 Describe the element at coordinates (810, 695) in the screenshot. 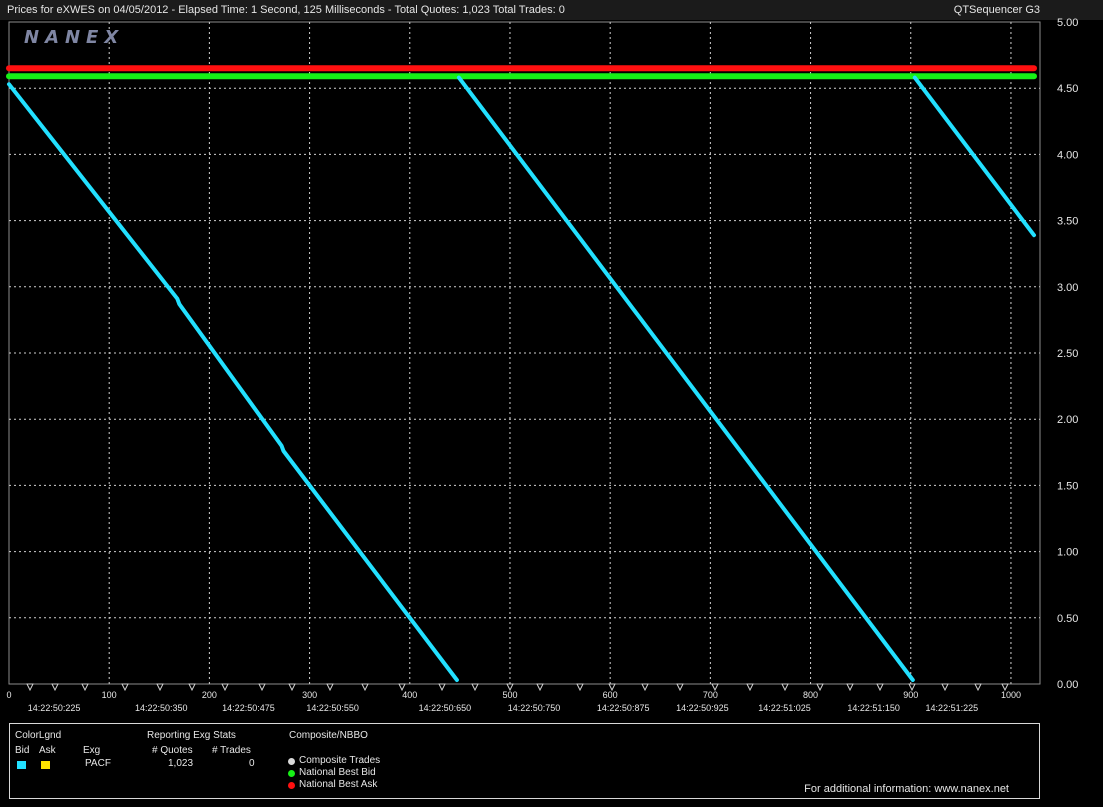

I see `x-tick-label: 800` at that location.